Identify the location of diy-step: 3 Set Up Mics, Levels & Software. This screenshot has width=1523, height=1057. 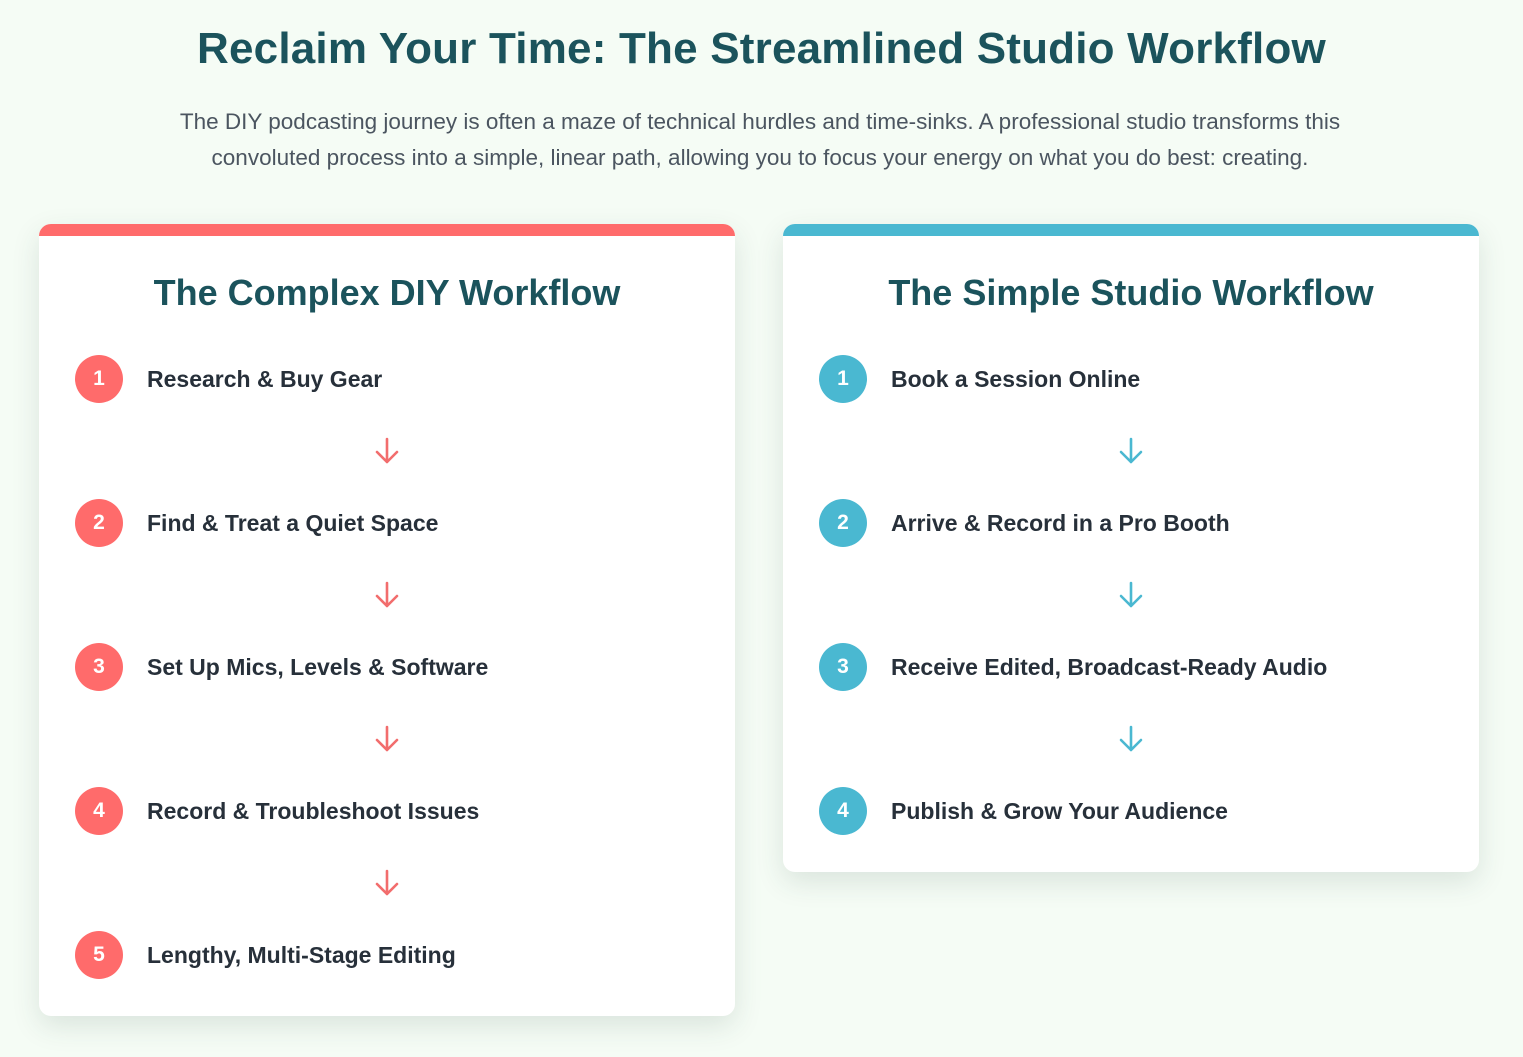
(387, 667).